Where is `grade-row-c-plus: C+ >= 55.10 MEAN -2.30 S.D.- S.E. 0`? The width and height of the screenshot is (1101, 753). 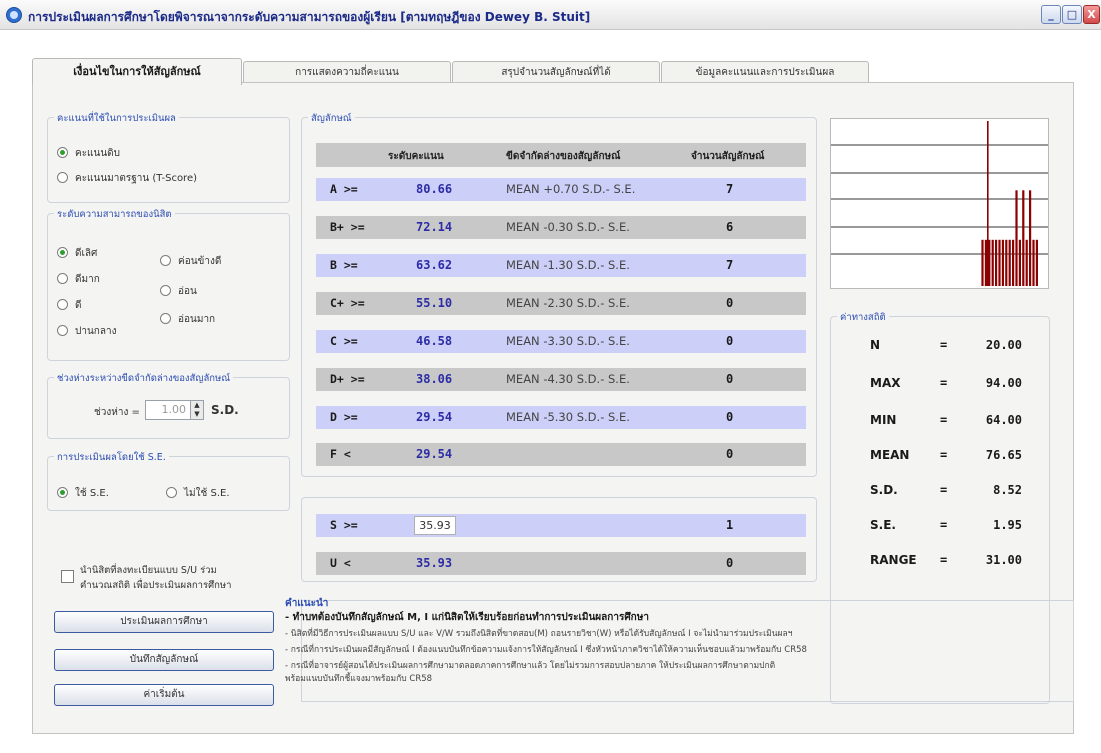
grade-row-c-plus: C+ >= 55.10 MEAN -2.30 S.D.- S.E. 0 is located at coordinates (561, 303).